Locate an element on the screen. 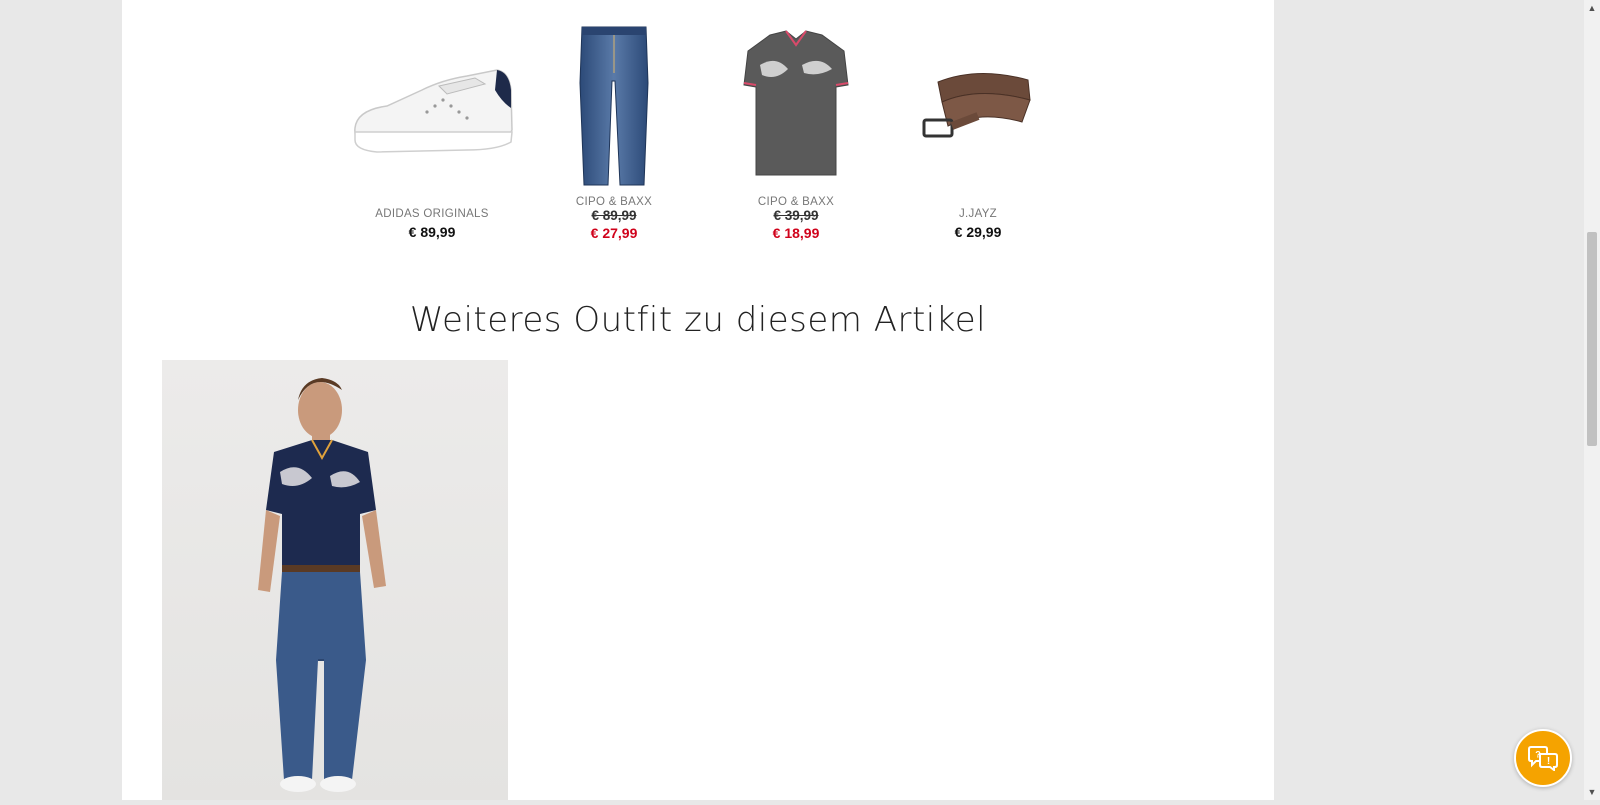 This screenshot has width=1600, height=805. chat-button: ! ? is located at coordinates (1543, 758).